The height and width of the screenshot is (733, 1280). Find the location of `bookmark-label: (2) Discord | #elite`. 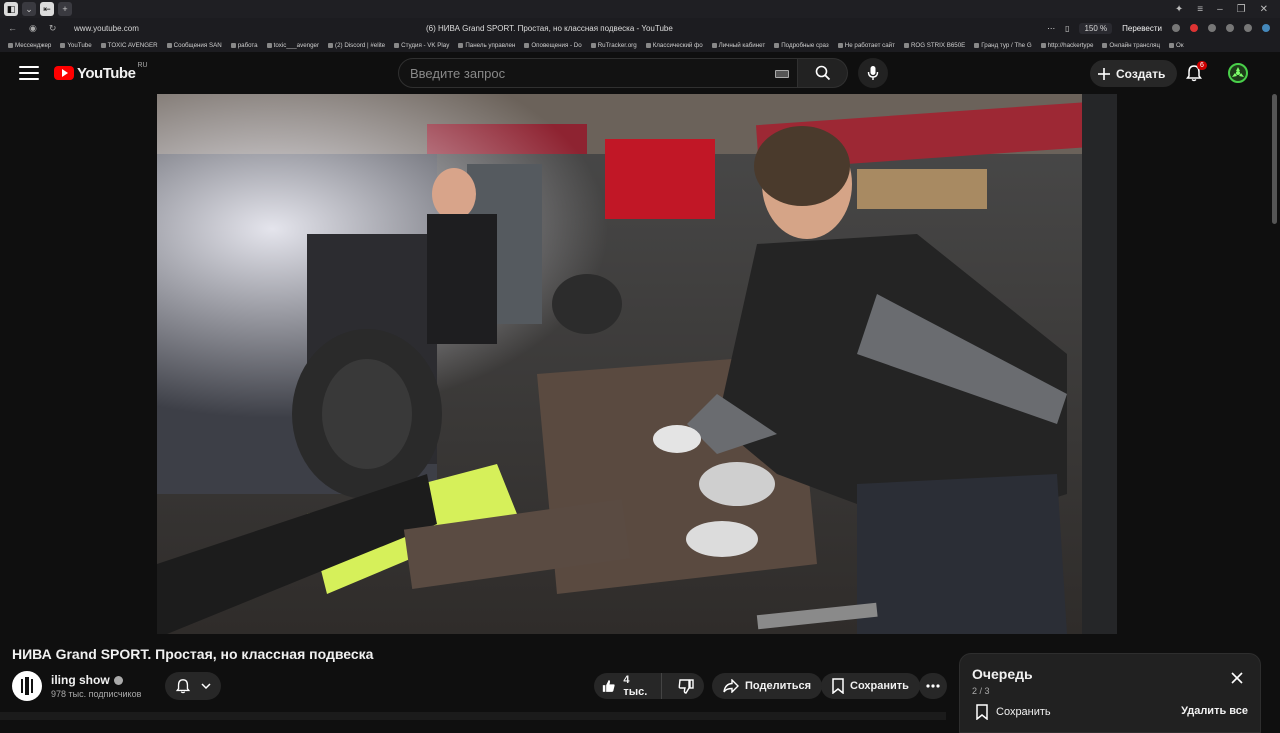

bookmark-label: (2) Discord | #elite is located at coordinates (360, 45).